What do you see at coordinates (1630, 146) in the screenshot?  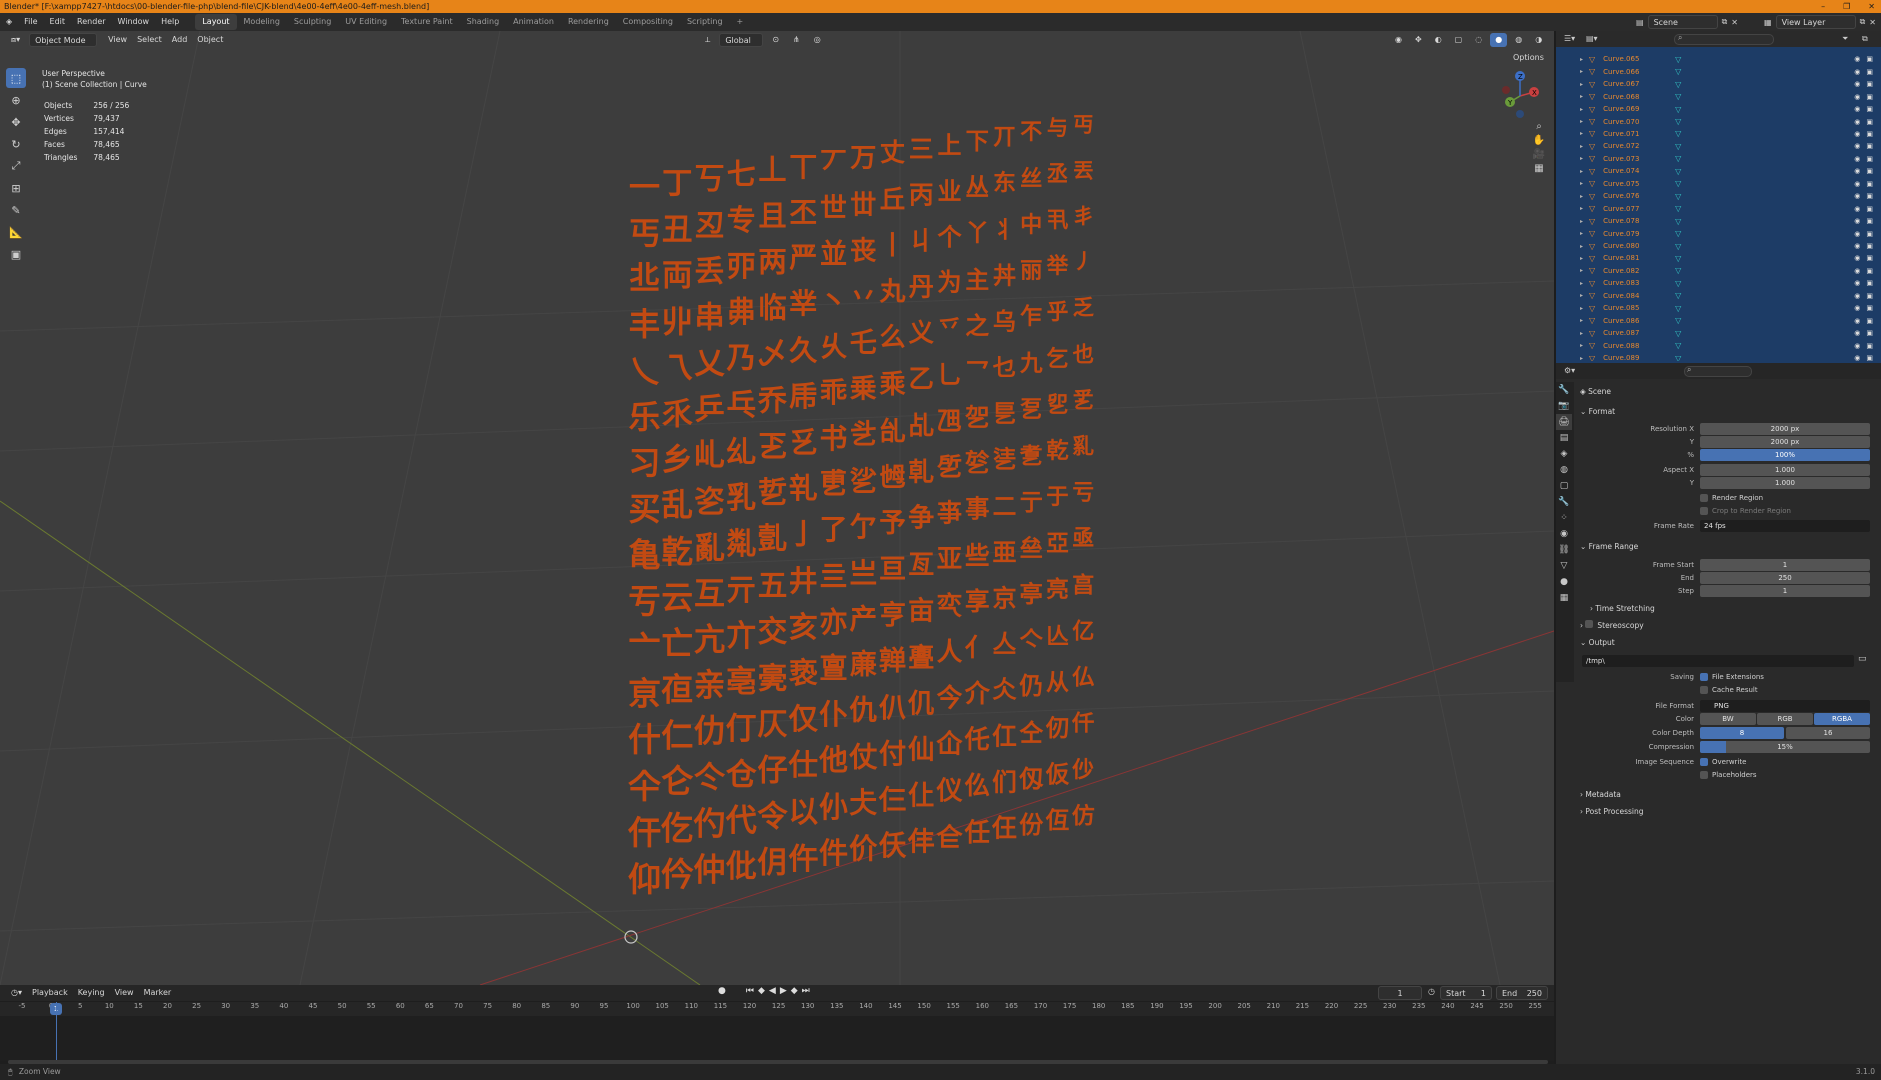 I see `outliner-item: ▸ ▽ Curve.072 ▽` at bounding box center [1630, 146].